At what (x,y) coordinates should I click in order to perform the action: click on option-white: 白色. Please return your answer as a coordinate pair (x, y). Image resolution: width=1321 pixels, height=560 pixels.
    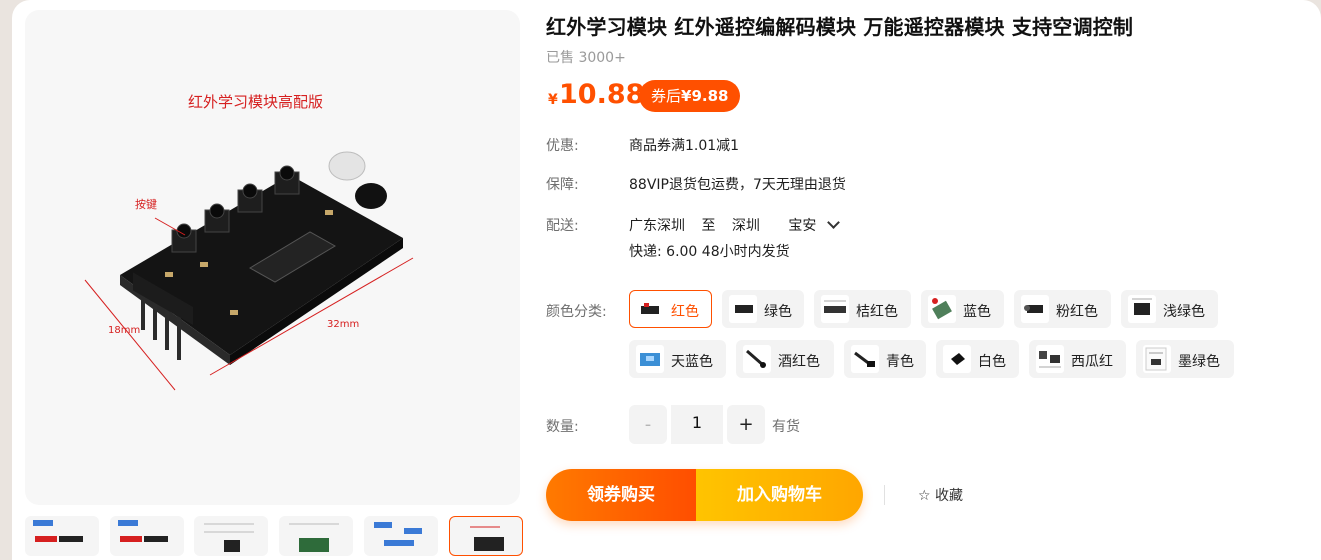
    Looking at the image, I should click on (977, 359).